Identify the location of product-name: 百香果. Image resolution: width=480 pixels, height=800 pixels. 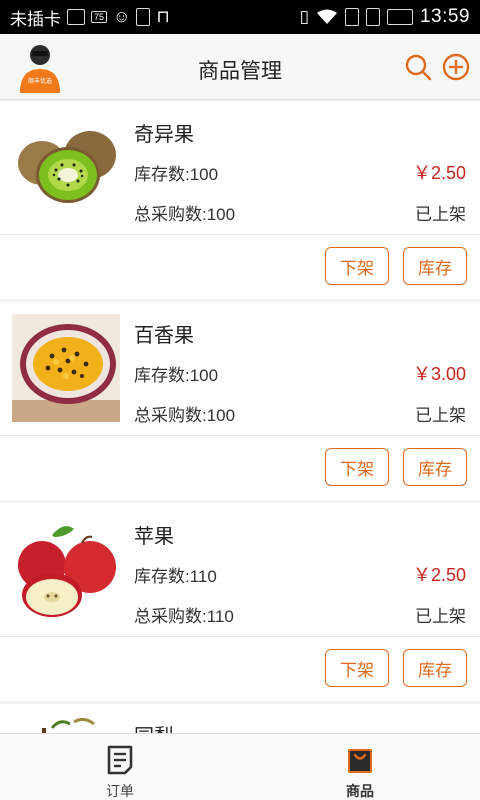
(164, 336).